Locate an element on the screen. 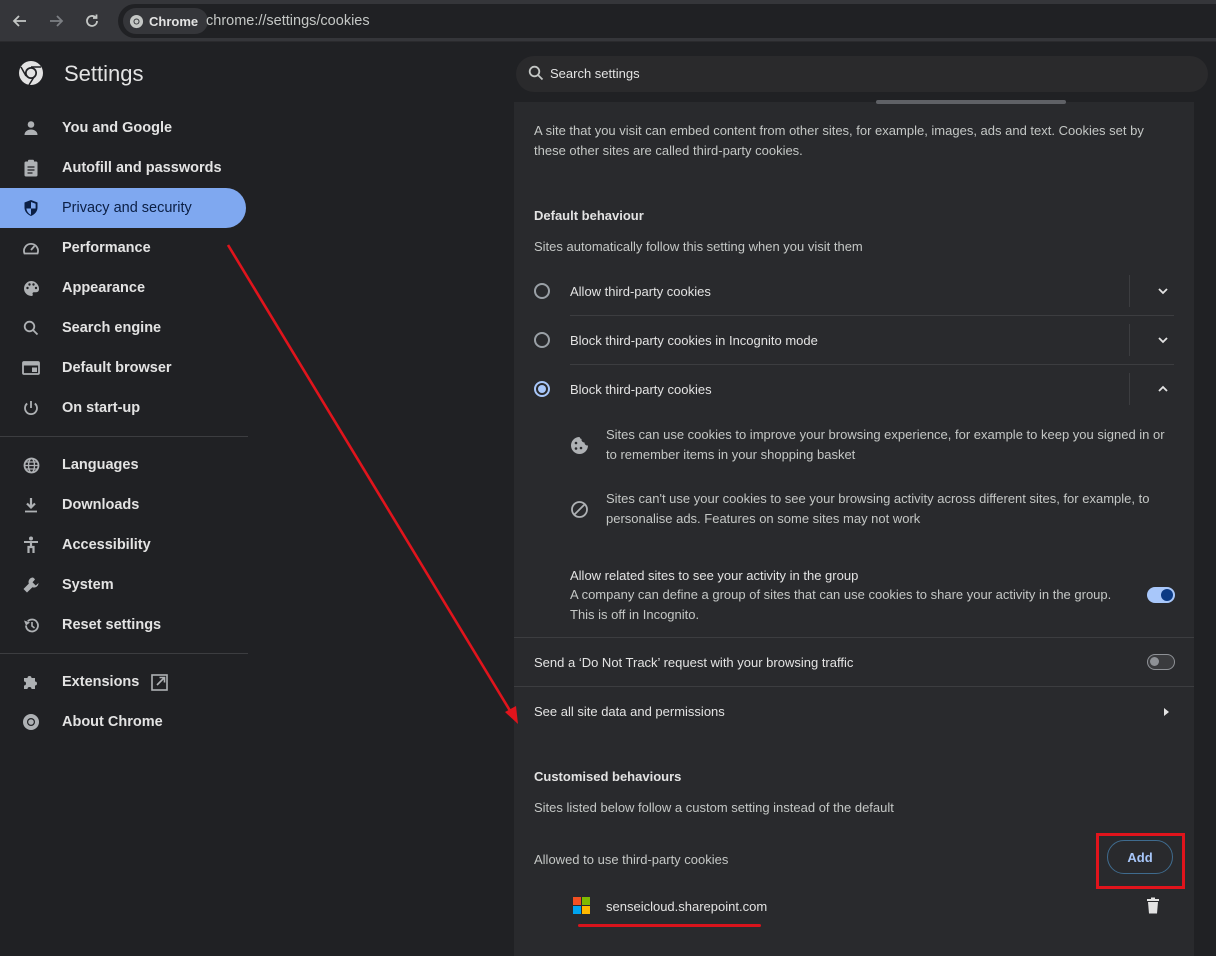 The height and width of the screenshot is (956, 1216). annotation-highlight-box is located at coordinates (1140, 861).